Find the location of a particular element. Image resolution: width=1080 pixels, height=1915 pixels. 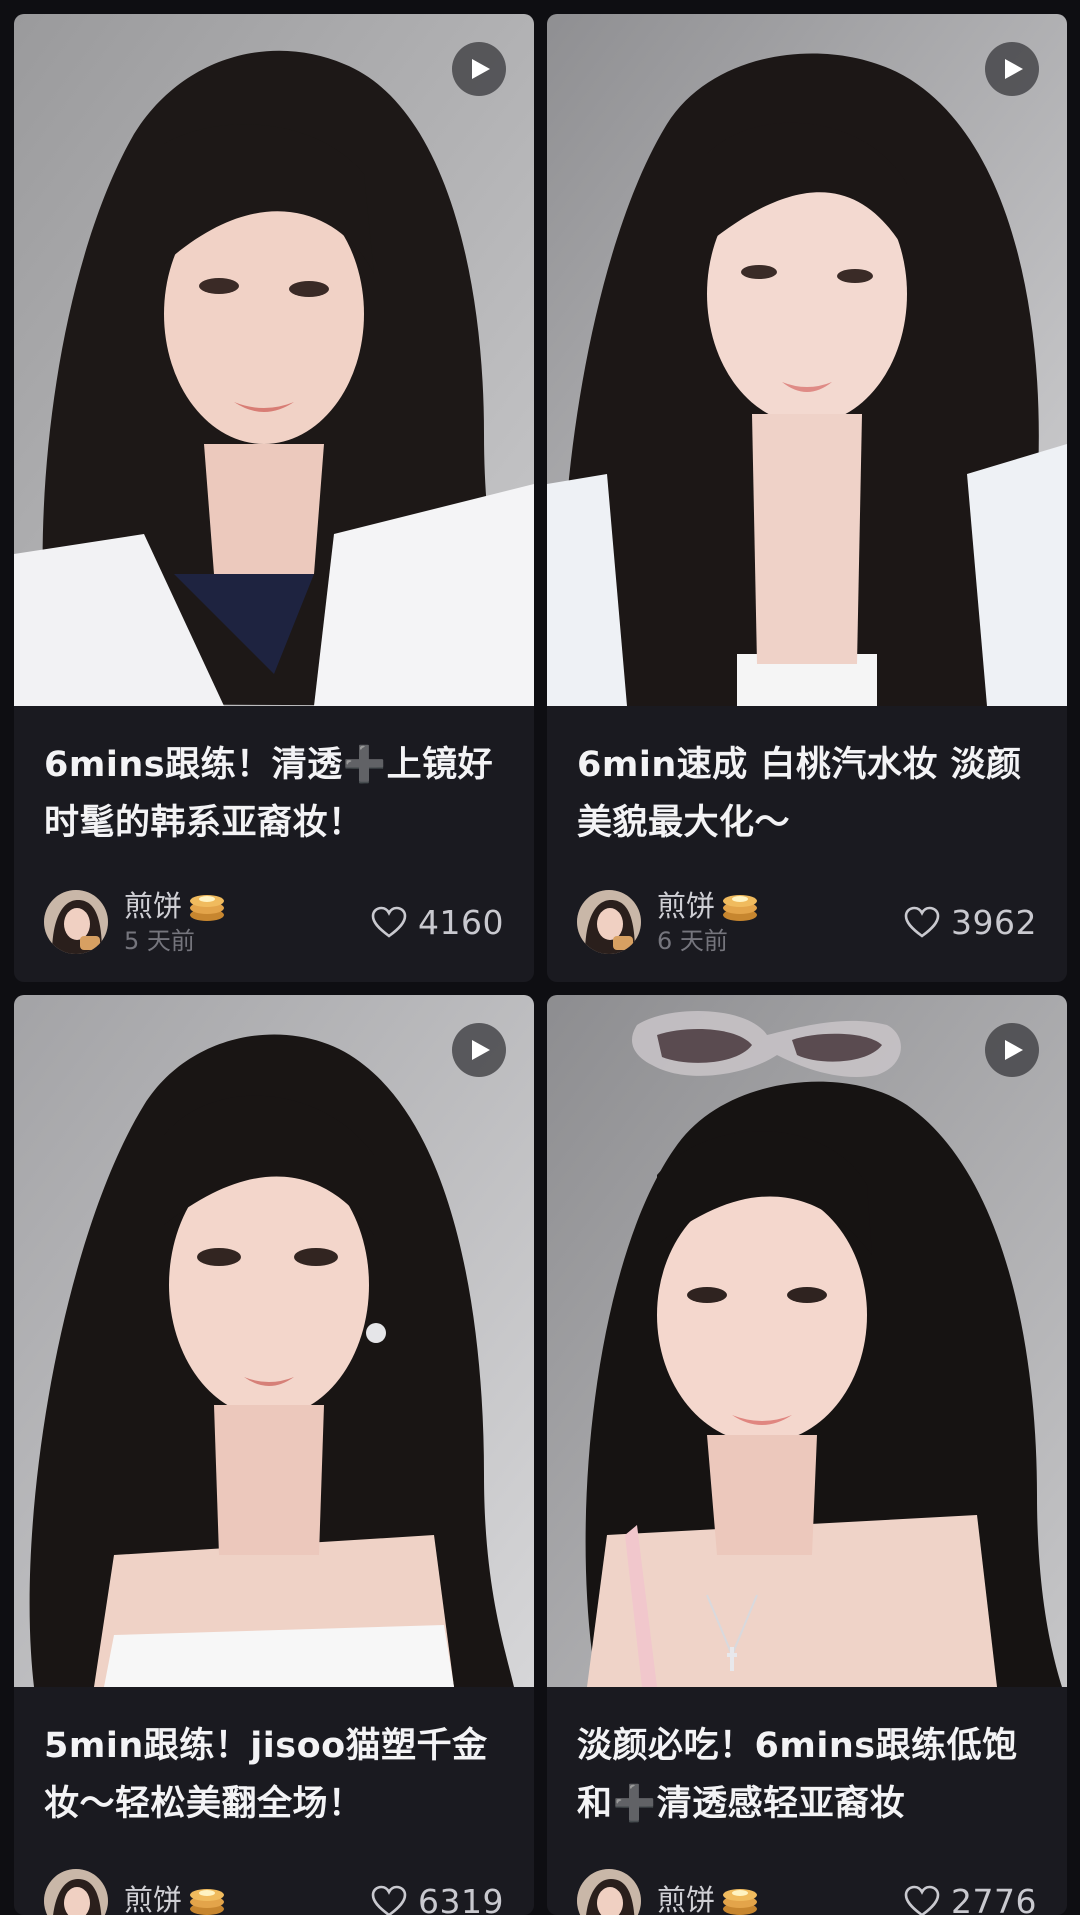

note-title: 6mins跟练！清透➕上镜好时髦的韩系亚裔妆！ is located at coordinates (274, 794).